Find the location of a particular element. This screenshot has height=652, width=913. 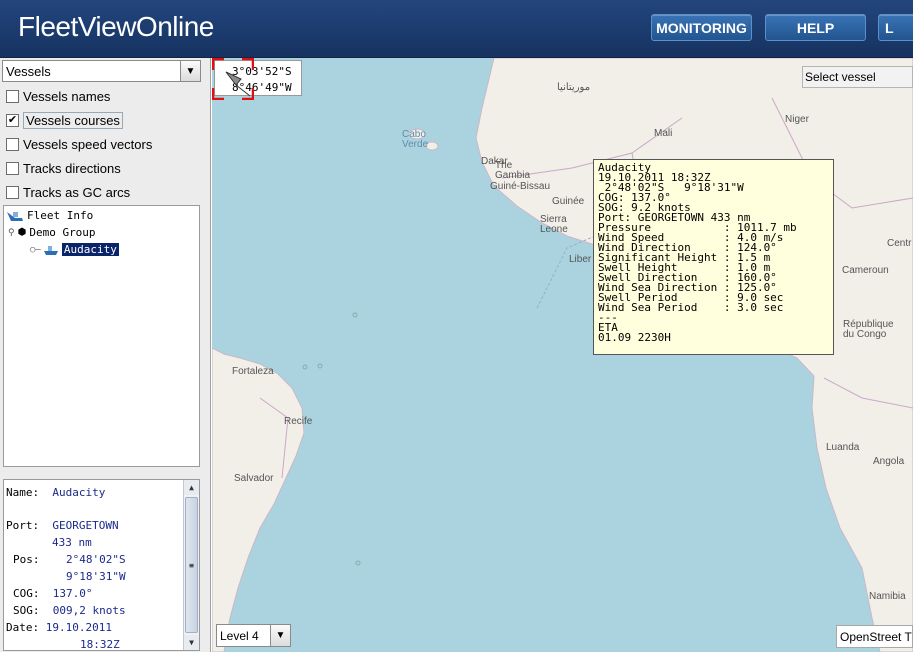

island-trindade is located at coordinates (358, 563).